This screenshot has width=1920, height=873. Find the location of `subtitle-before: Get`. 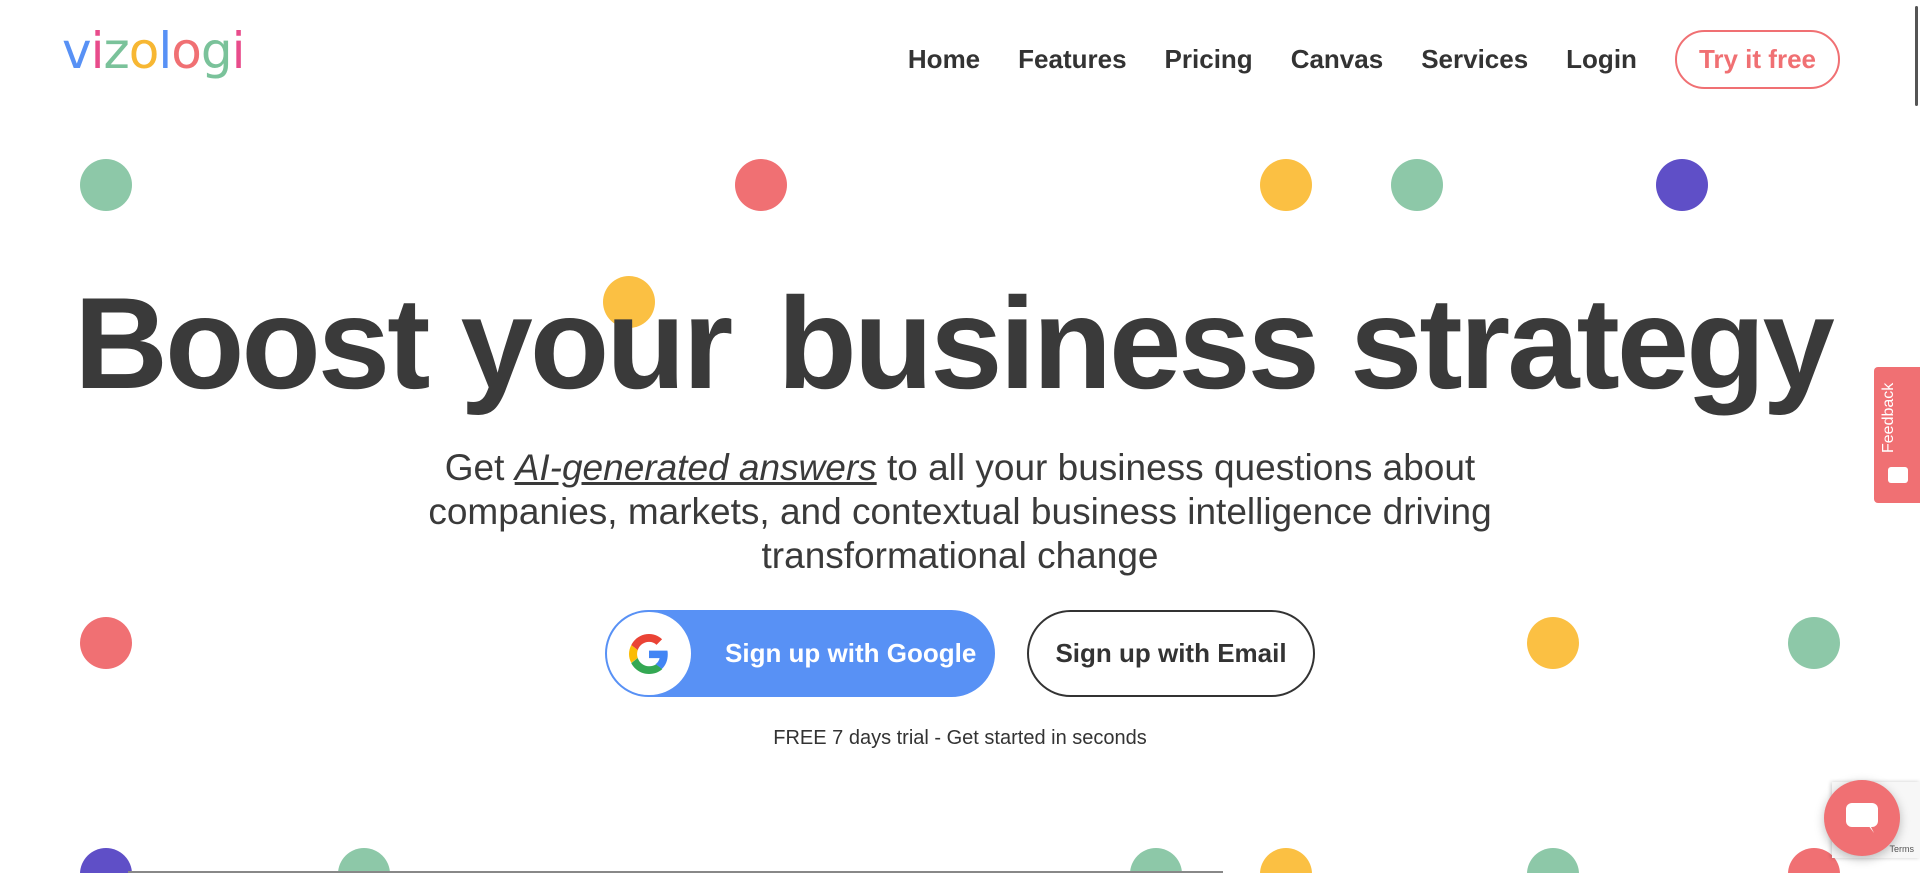

subtitle-before: Get is located at coordinates (474, 467).